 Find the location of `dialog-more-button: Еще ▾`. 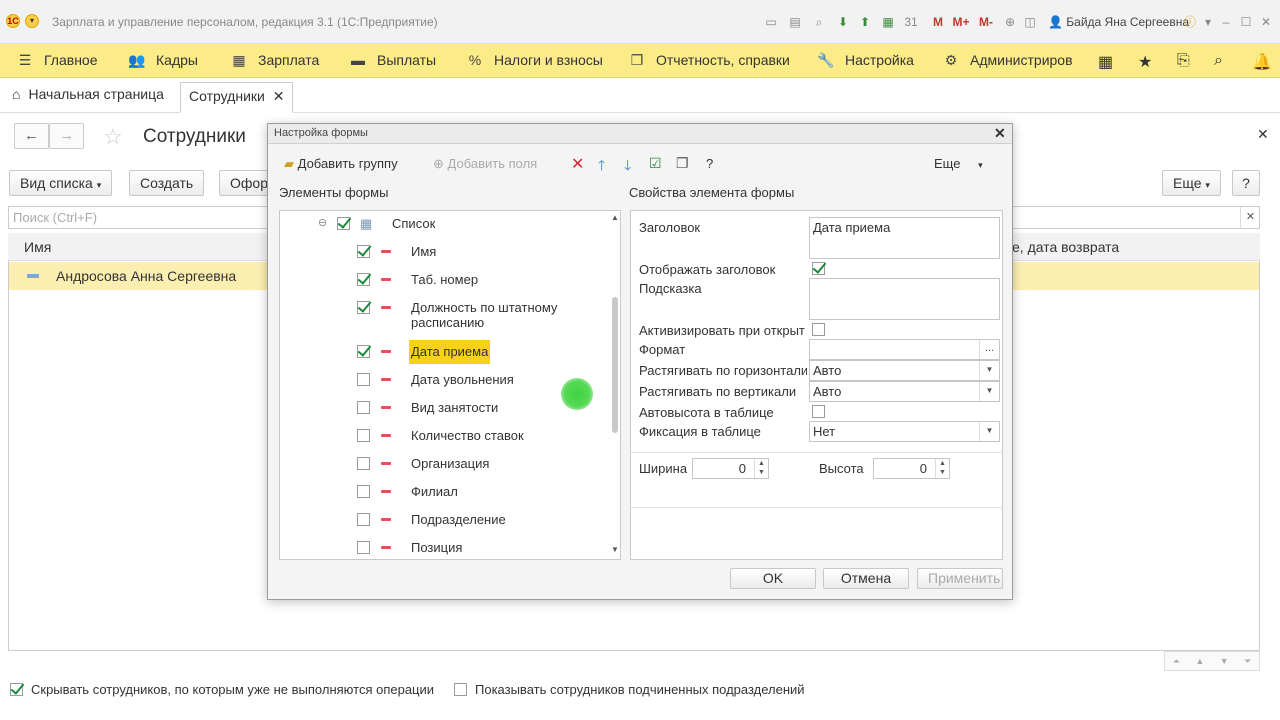

dialog-more-button: Еще ▾ is located at coordinates (958, 163).